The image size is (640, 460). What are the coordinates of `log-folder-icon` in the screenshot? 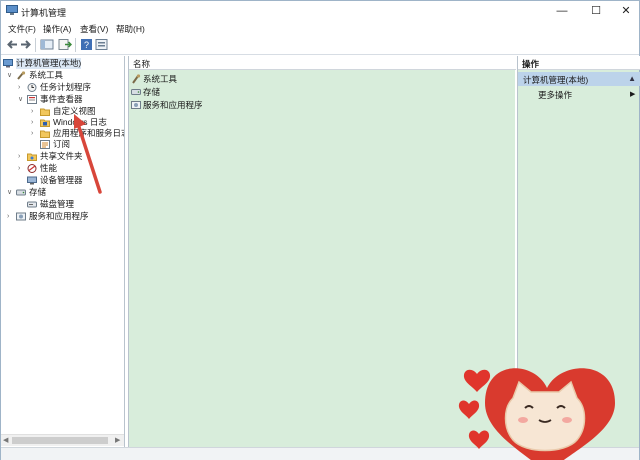 It's located at (45, 123).